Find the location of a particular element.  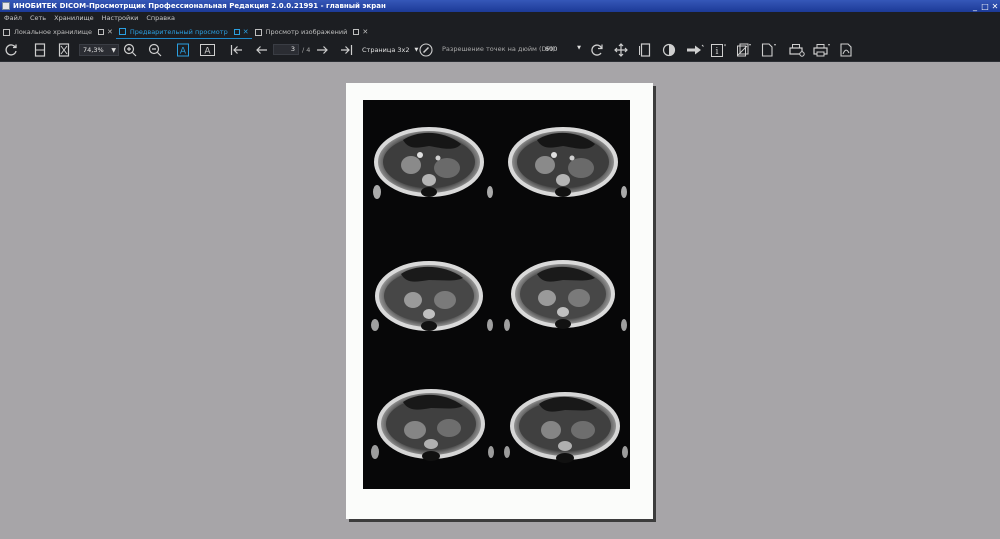

menu-help: Справка is located at coordinates (160, 18).